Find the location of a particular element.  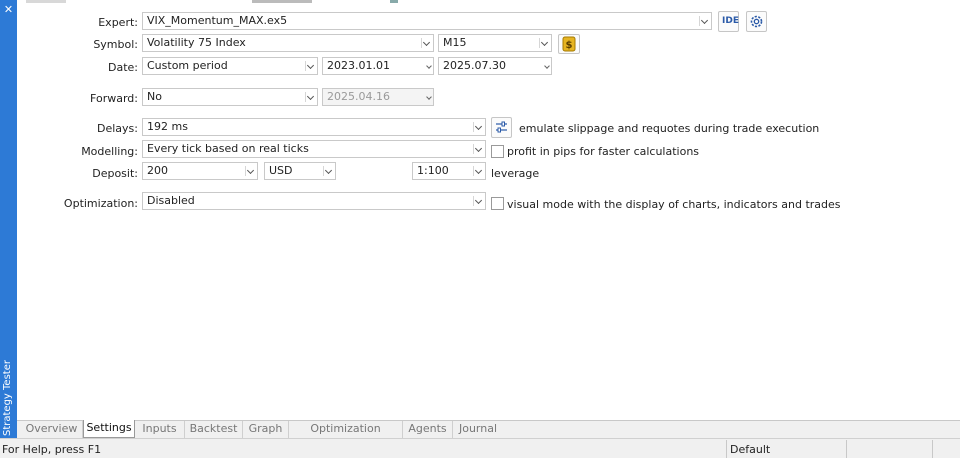

deposit-value: 200 is located at coordinates (157, 170).